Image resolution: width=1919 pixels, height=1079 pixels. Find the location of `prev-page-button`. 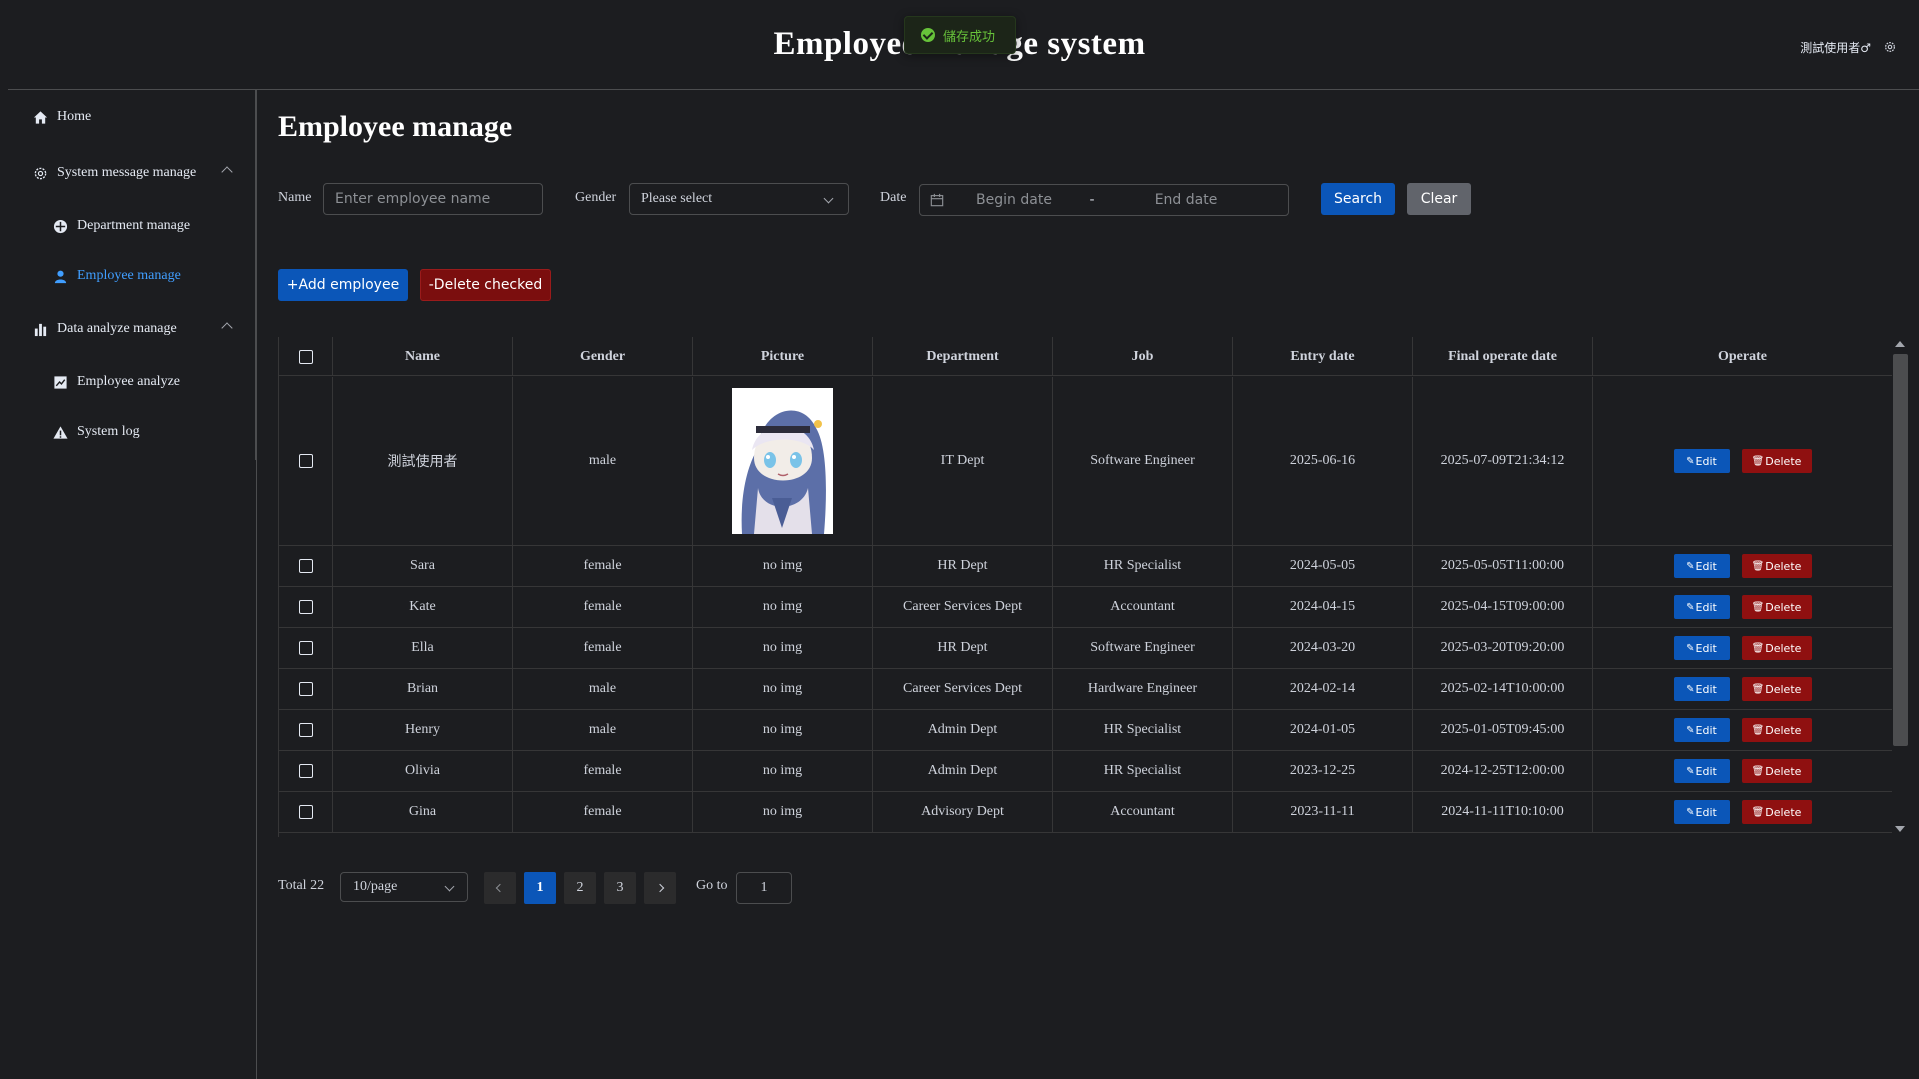

prev-page-button is located at coordinates (500, 888).